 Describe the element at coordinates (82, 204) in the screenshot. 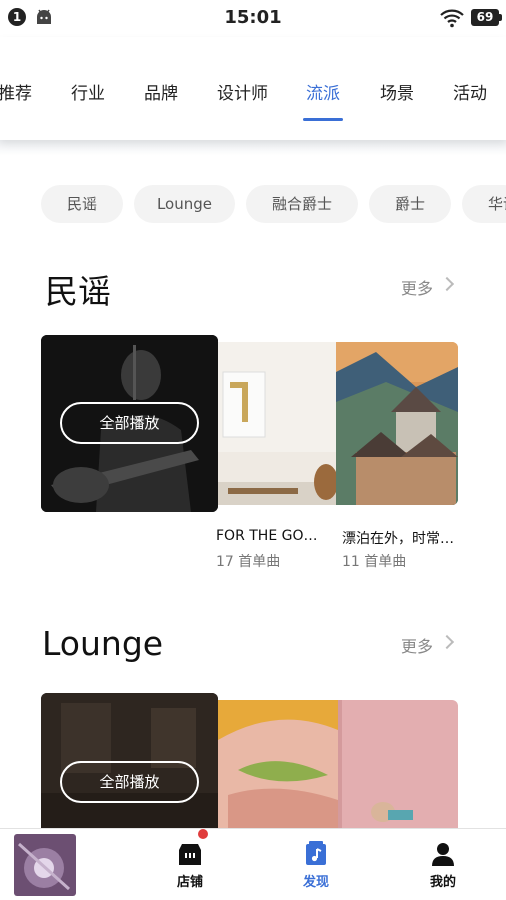

I see `chip-folk: 民谣` at that location.